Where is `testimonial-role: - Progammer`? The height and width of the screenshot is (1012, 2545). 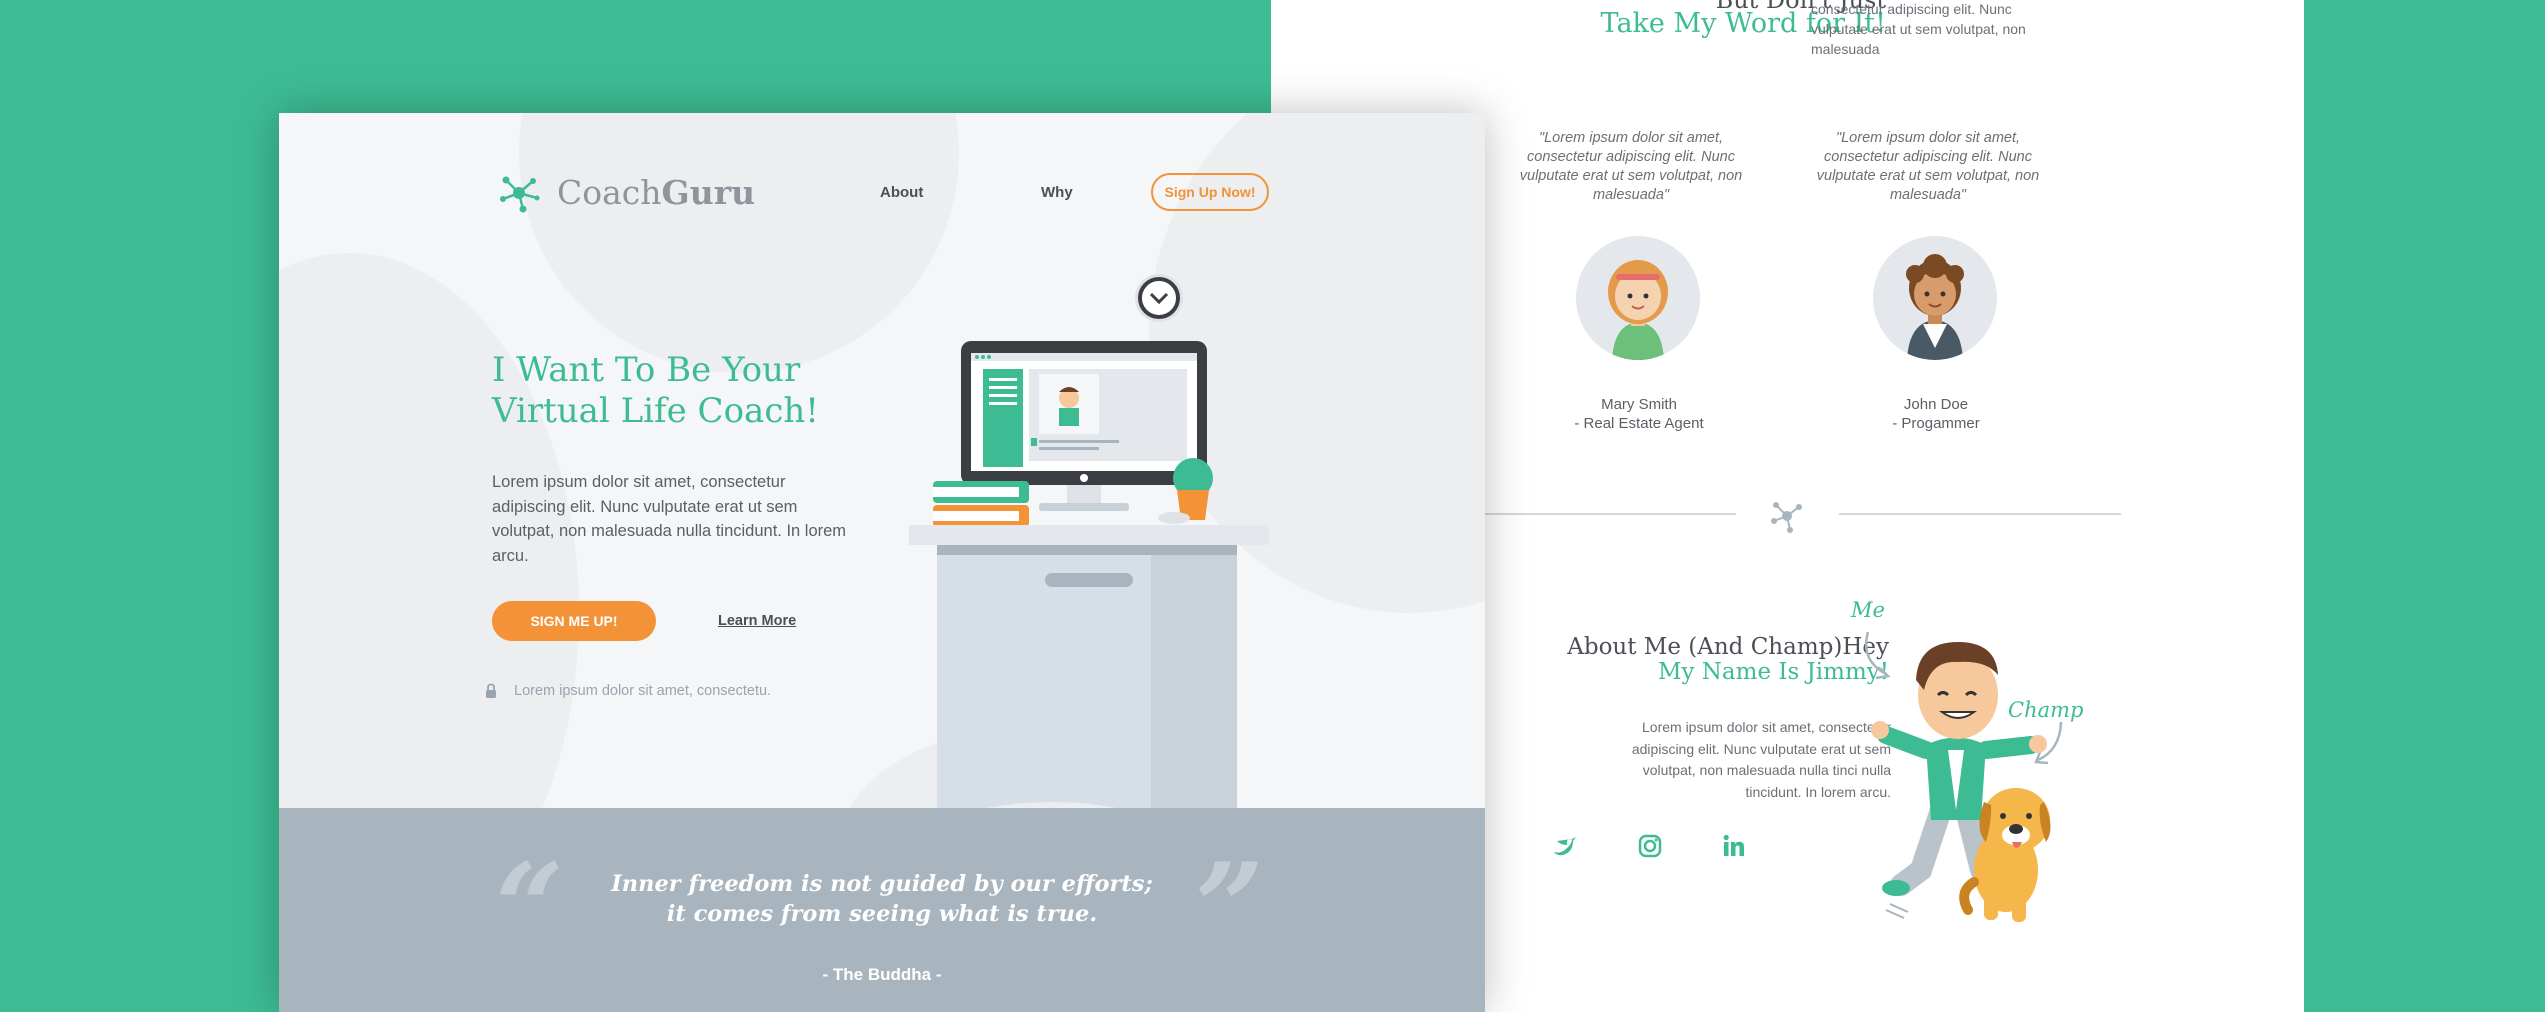 testimonial-role: - Progammer is located at coordinates (1936, 423).